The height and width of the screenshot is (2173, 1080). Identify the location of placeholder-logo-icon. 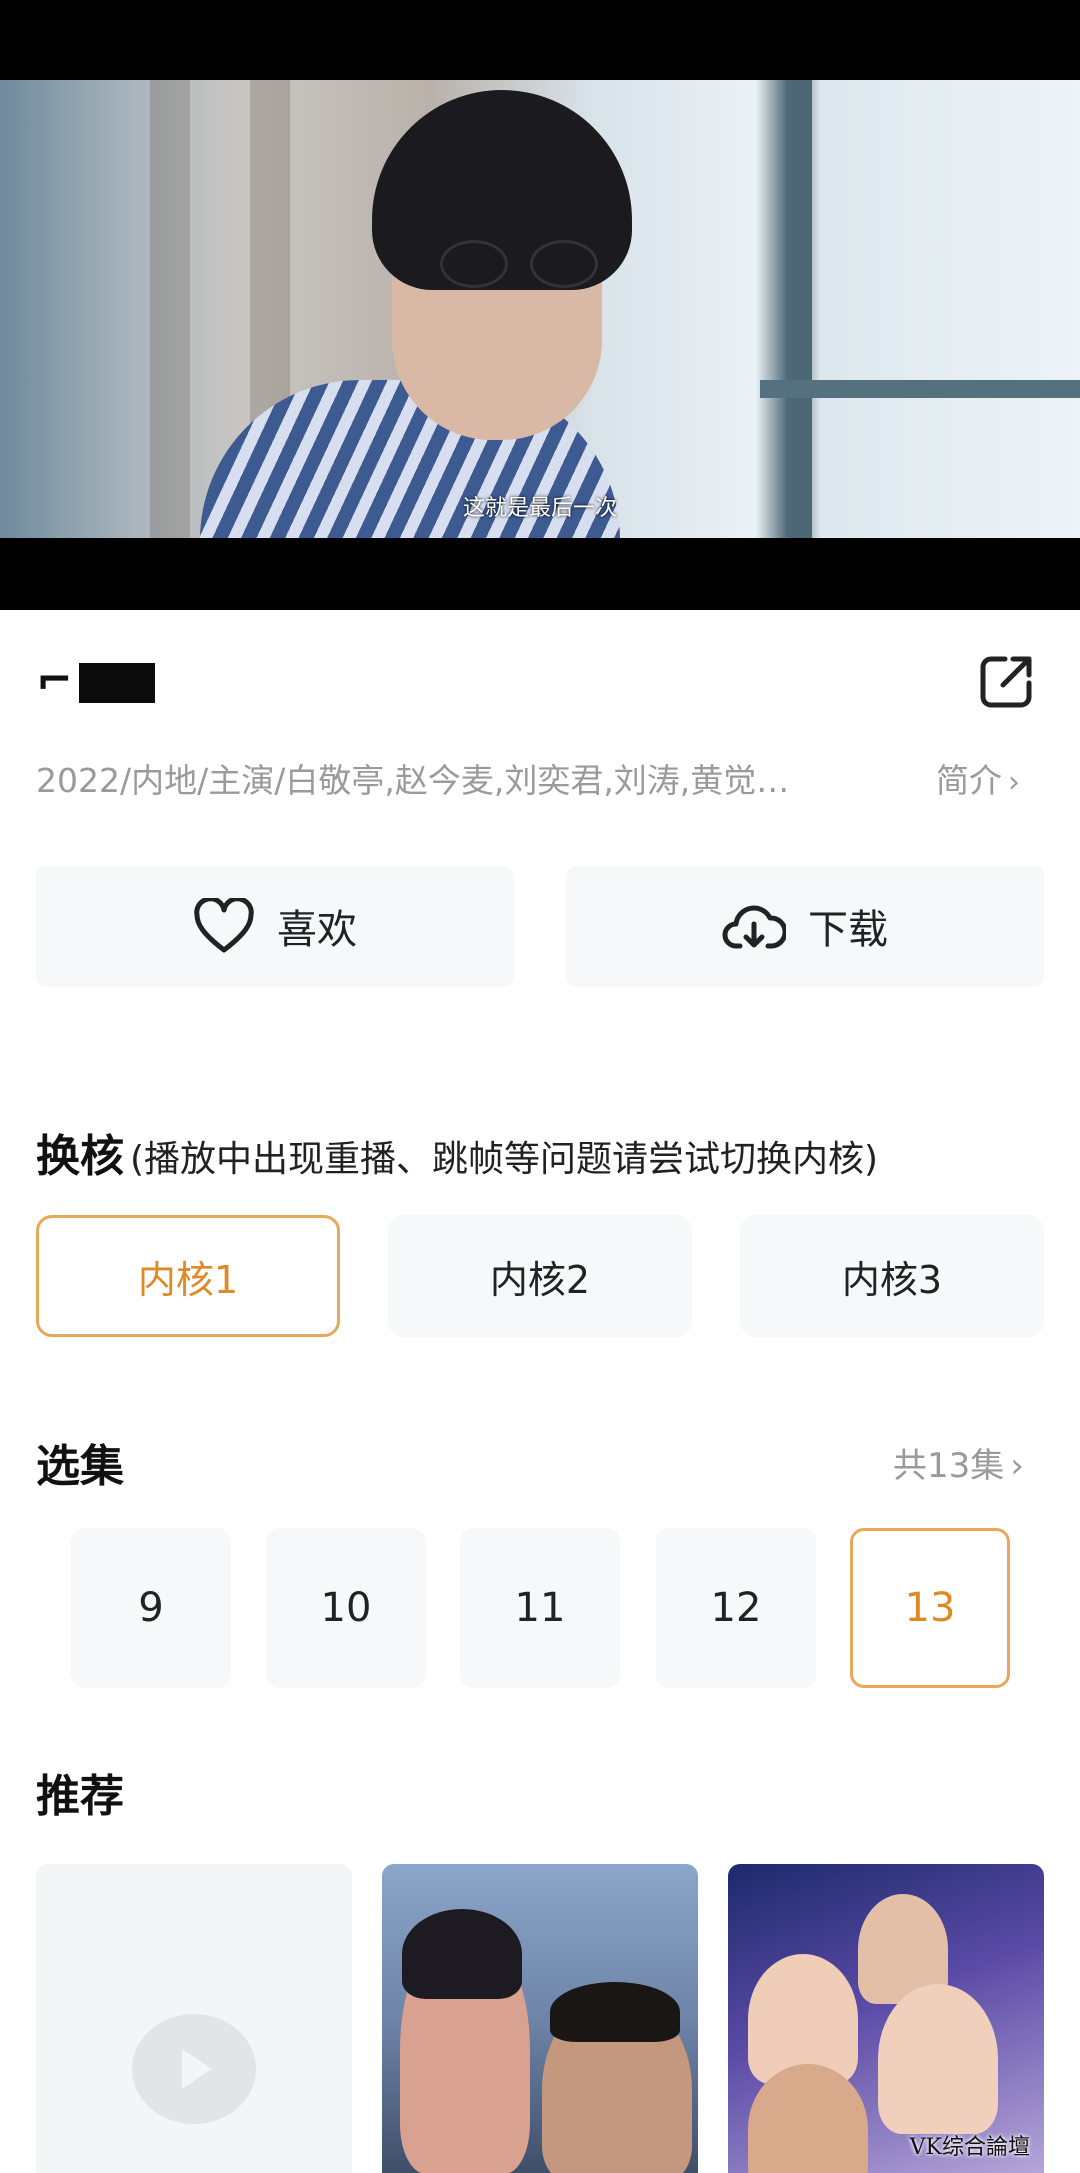
(194, 2069).